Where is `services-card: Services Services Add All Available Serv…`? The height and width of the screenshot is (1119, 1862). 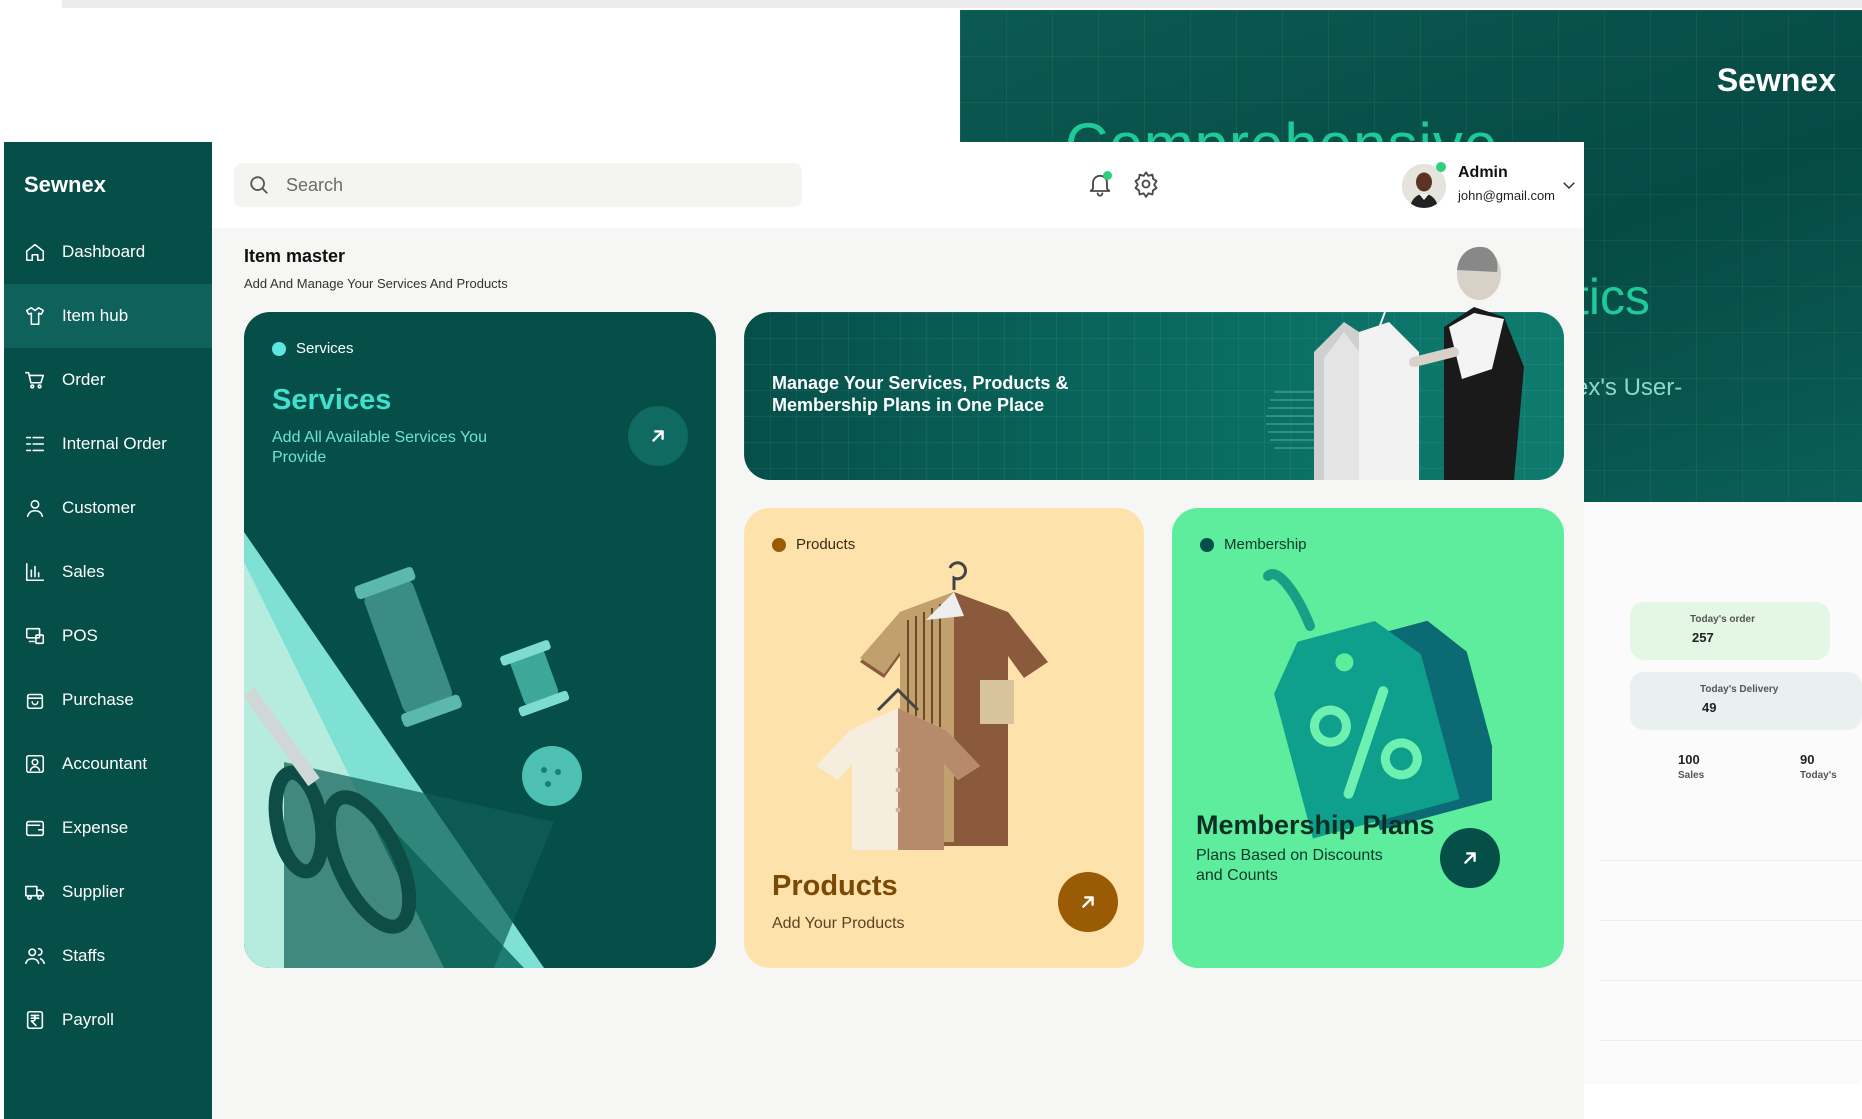
services-card: Services Services Add All Available Serv… is located at coordinates (480, 640).